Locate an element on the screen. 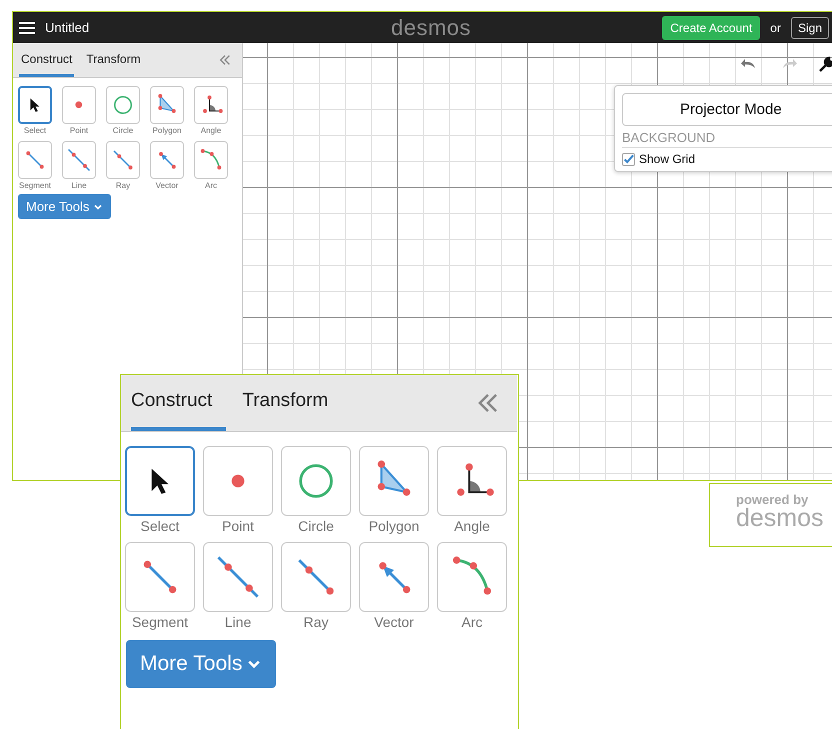 This screenshot has width=832, height=729. badge-caption: powered by is located at coordinates (772, 499).